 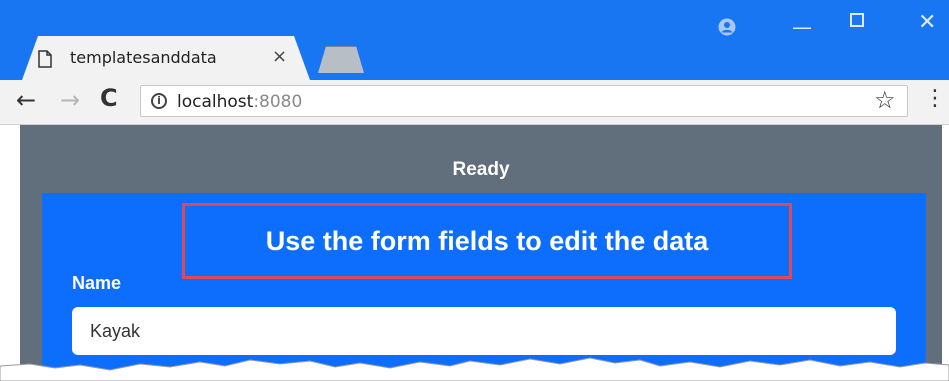 I want to click on browser-toolbar: ← → C i localhost:8080 ☆ ⋮, so click(x=474, y=102).